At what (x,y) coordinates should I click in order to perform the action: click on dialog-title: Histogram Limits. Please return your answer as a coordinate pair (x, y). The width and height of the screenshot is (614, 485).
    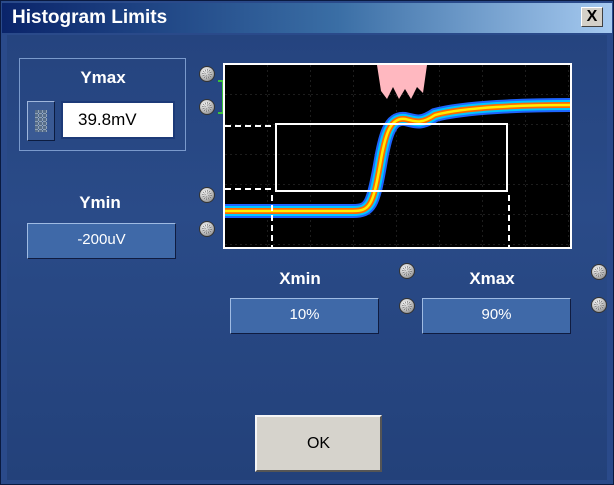
    Looking at the image, I should click on (90, 17).